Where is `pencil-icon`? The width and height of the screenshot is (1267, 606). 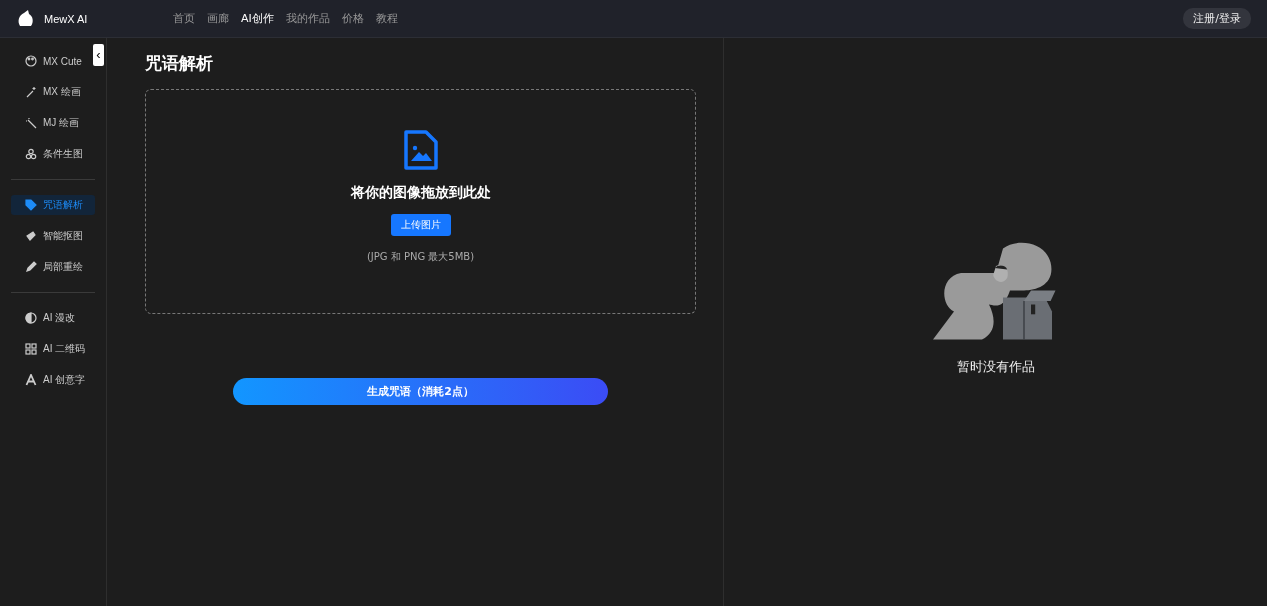 pencil-icon is located at coordinates (31, 267).